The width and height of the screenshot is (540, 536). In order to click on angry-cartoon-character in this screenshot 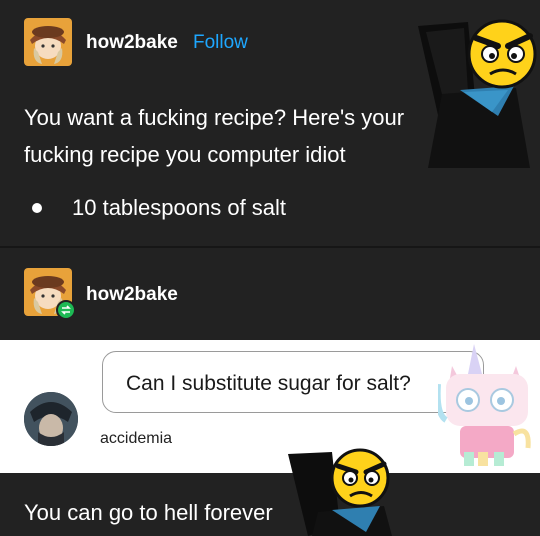, I will do `click(477, 93)`.